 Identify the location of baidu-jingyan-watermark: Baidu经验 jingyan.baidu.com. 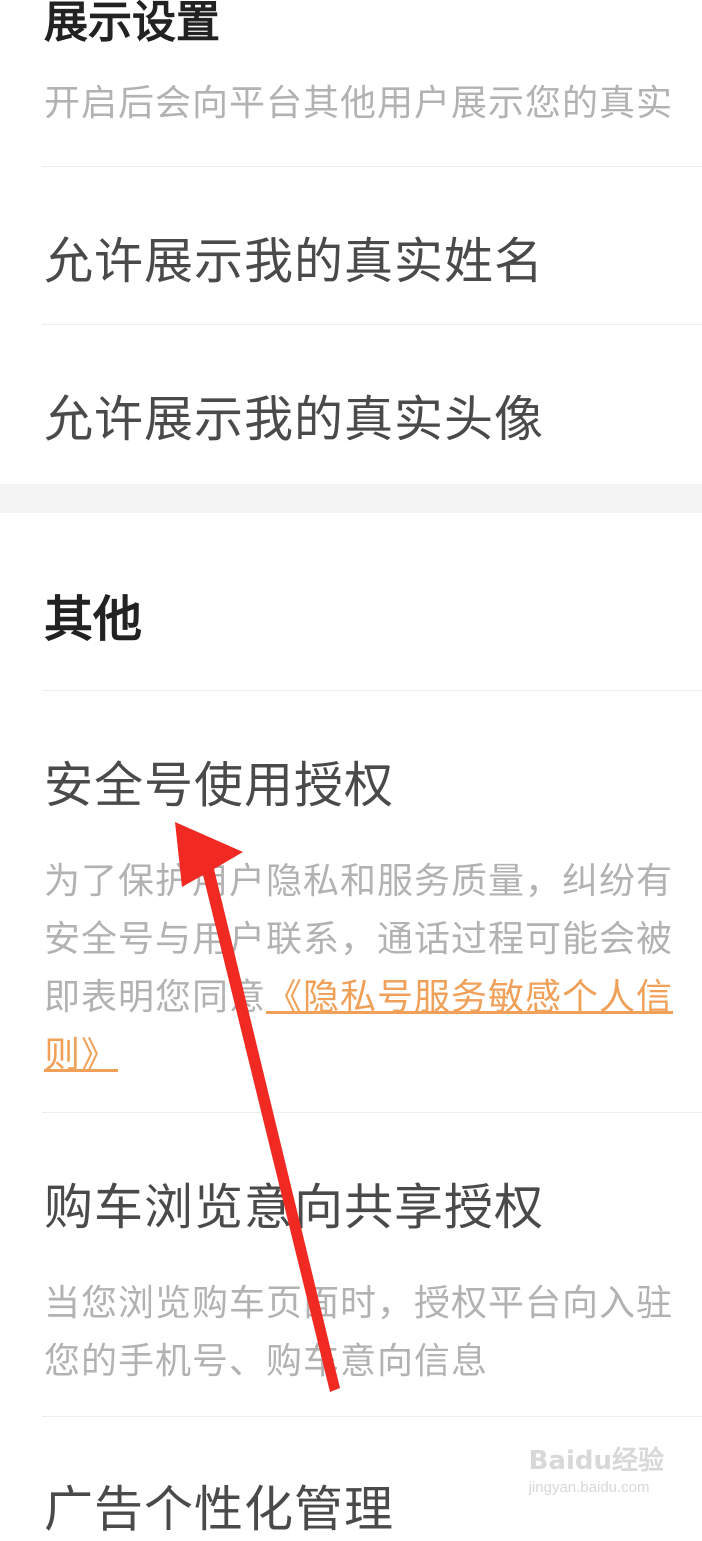
(596, 1468).